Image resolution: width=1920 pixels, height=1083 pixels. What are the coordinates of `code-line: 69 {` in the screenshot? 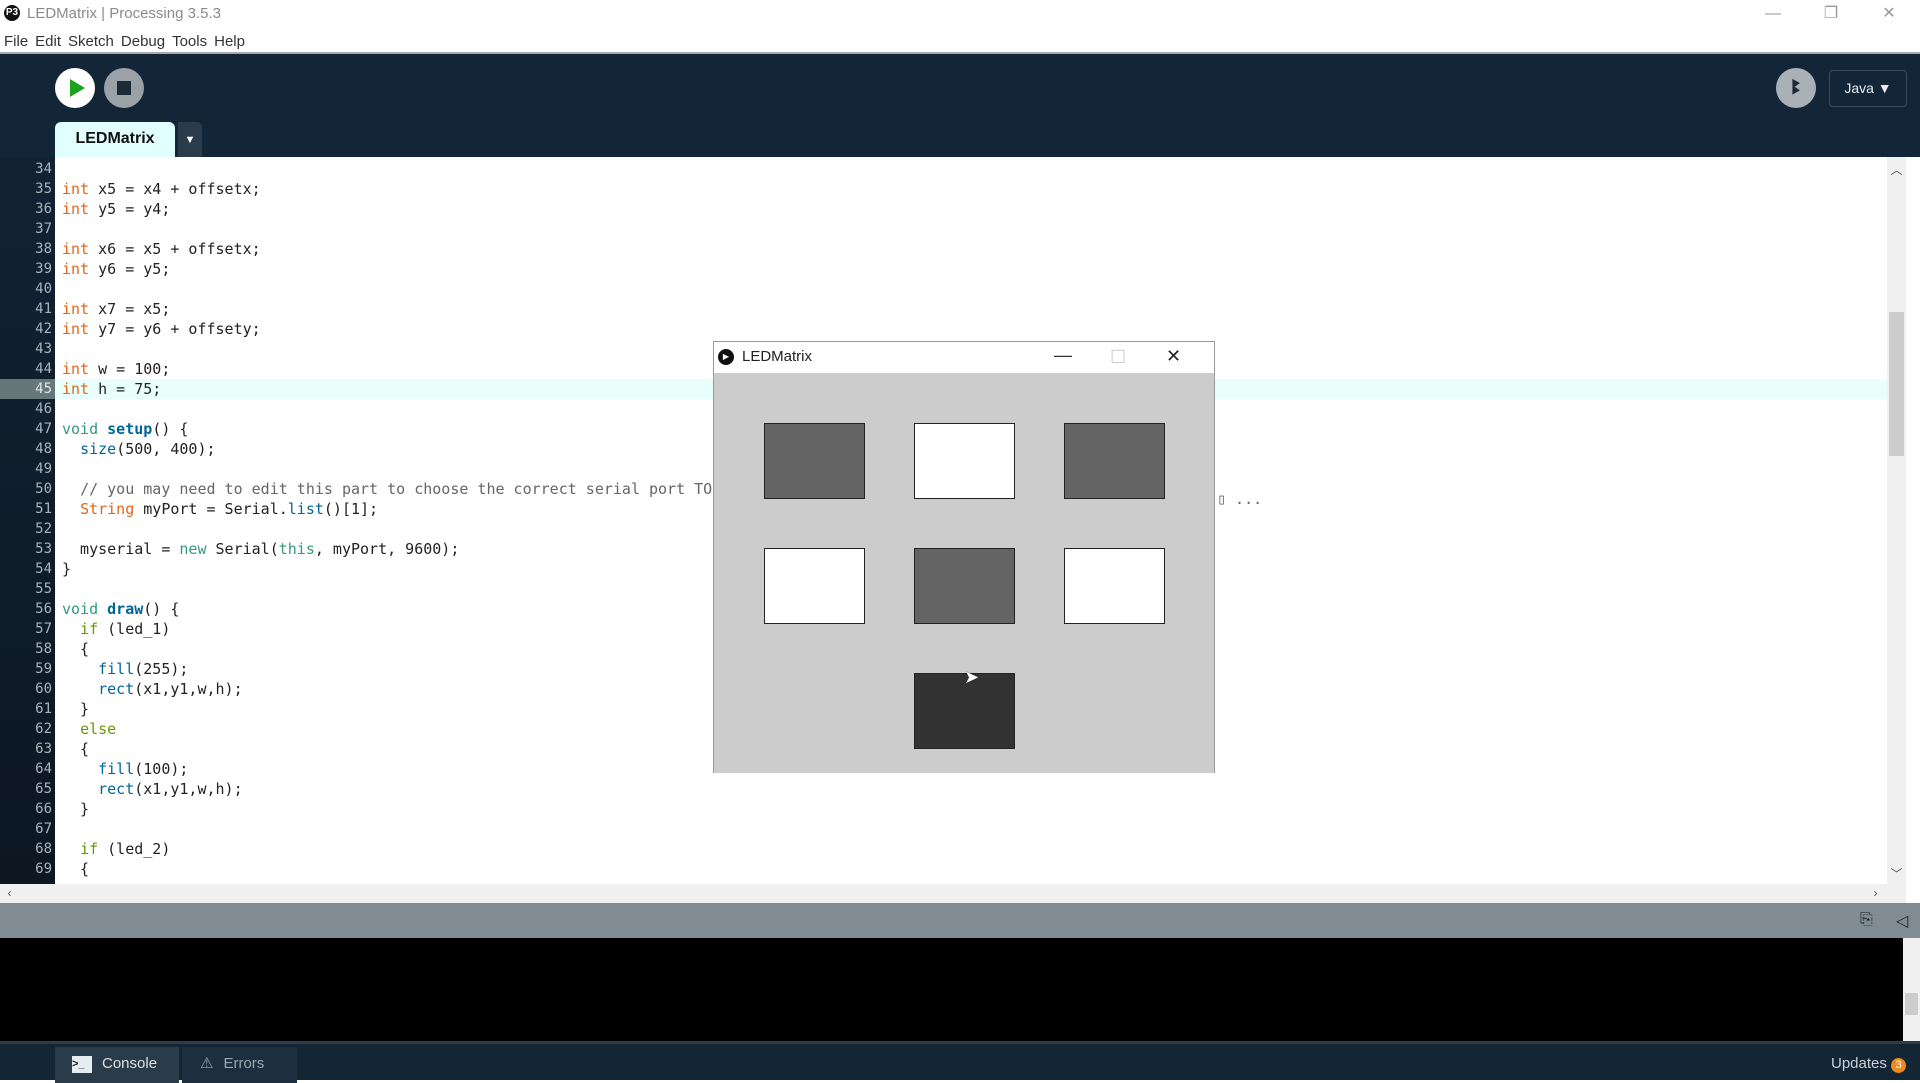 It's located at (943, 869).